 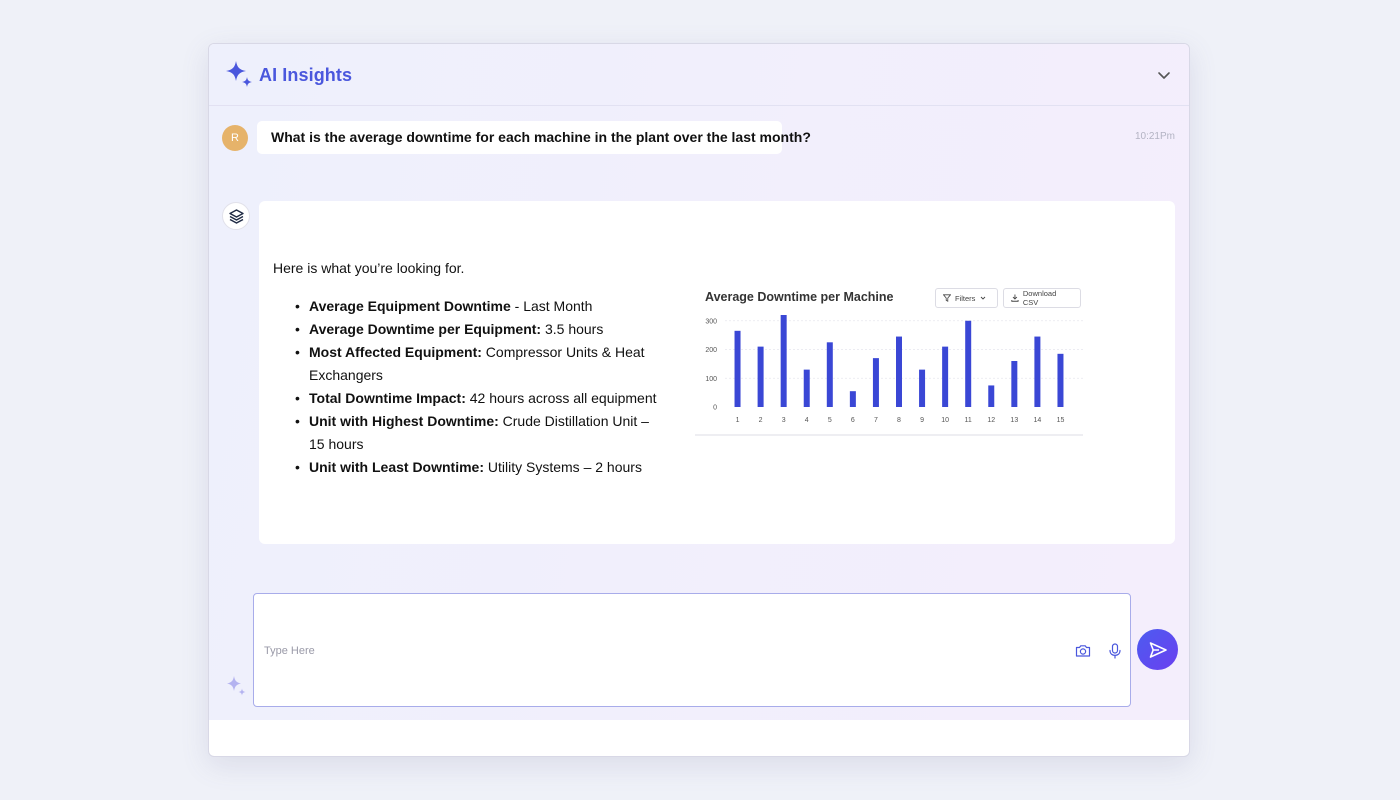 What do you see at coordinates (1115, 651) in the screenshot?
I see `microphone-icon` at bounding box center [1115, 651].